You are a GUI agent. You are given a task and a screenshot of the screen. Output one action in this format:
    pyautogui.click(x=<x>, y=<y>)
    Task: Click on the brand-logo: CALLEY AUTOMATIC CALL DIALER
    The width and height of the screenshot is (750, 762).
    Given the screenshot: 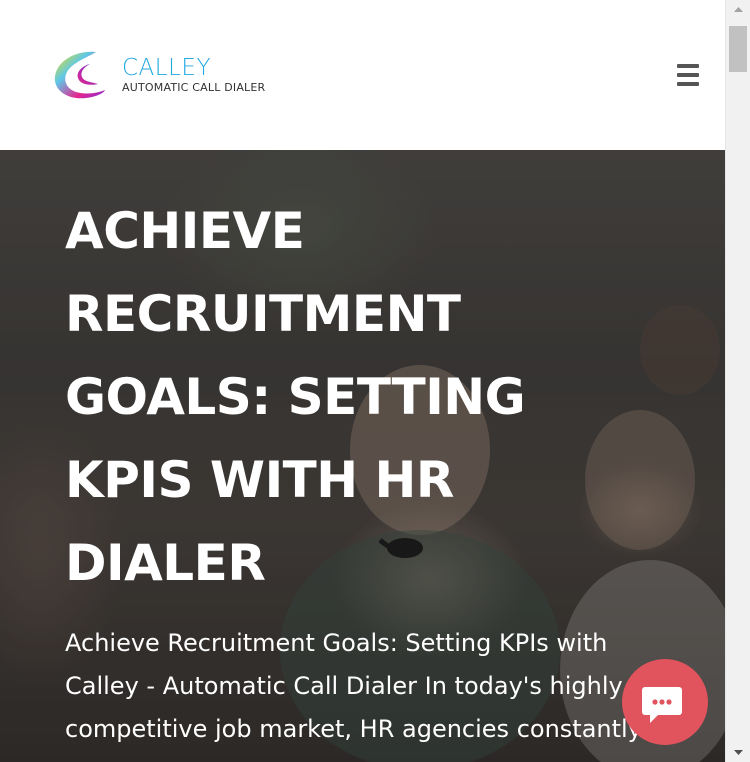 What is the action you would take?
    pyautogui.click(x=158, y=75)
    